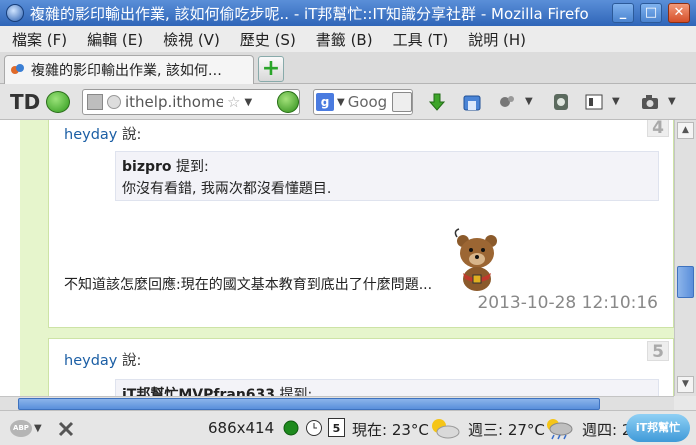 The width and height of the screenshot is (696, 445). Describe the element at coordinates (685, 258) in the screenshot. I see `vertical-scrollbar: ▲ ▼` at that location.